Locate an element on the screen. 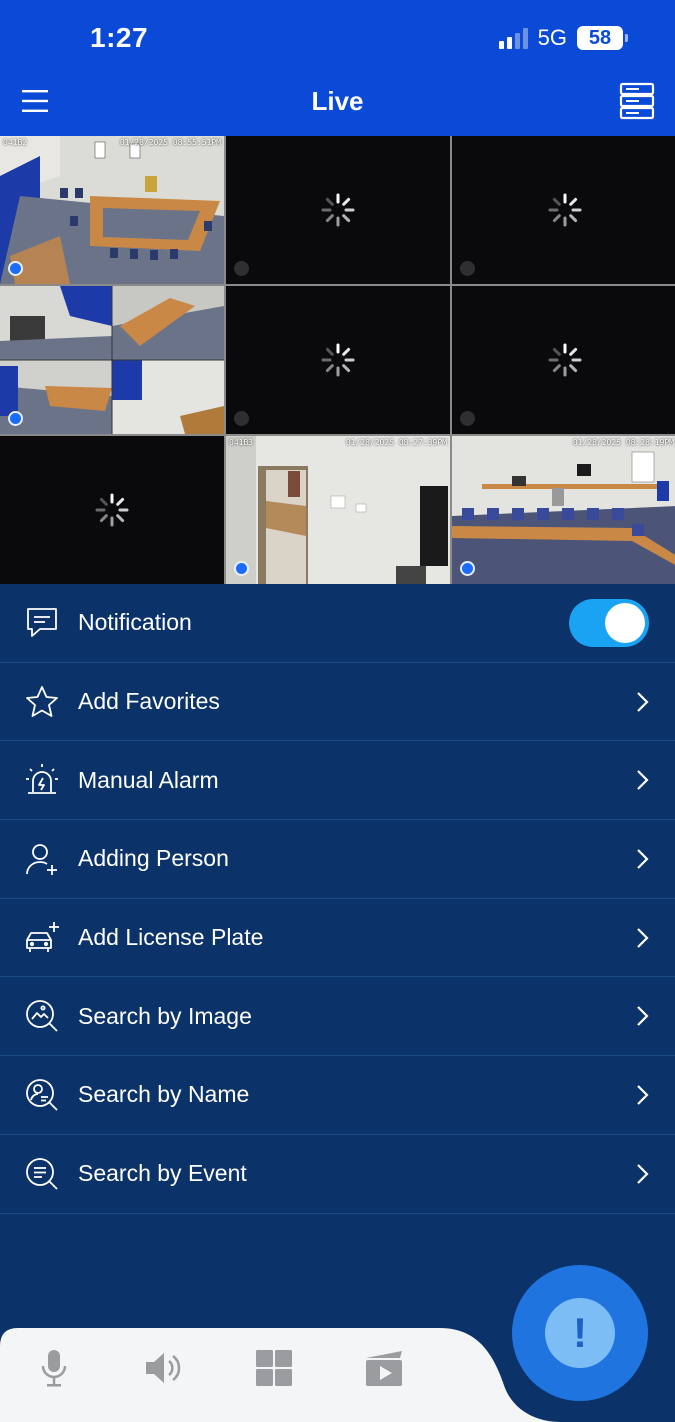  menu-item-search-by-name: Search by Name is located at coordinates (337, 1095).